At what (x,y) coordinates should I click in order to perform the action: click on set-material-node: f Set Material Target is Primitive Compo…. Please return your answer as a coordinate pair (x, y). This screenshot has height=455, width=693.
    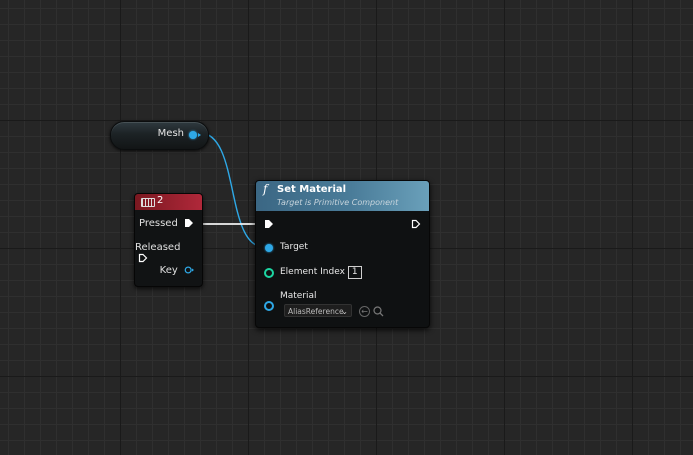
    Looking at the image, I should click on (342, 254).